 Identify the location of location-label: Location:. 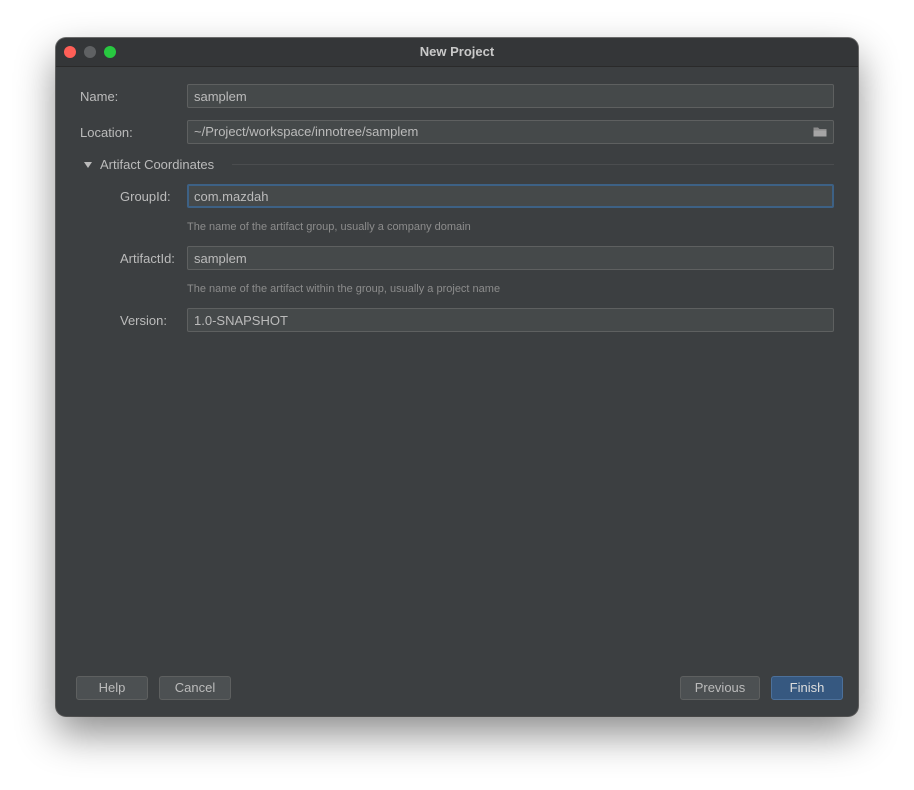
(106, 132).